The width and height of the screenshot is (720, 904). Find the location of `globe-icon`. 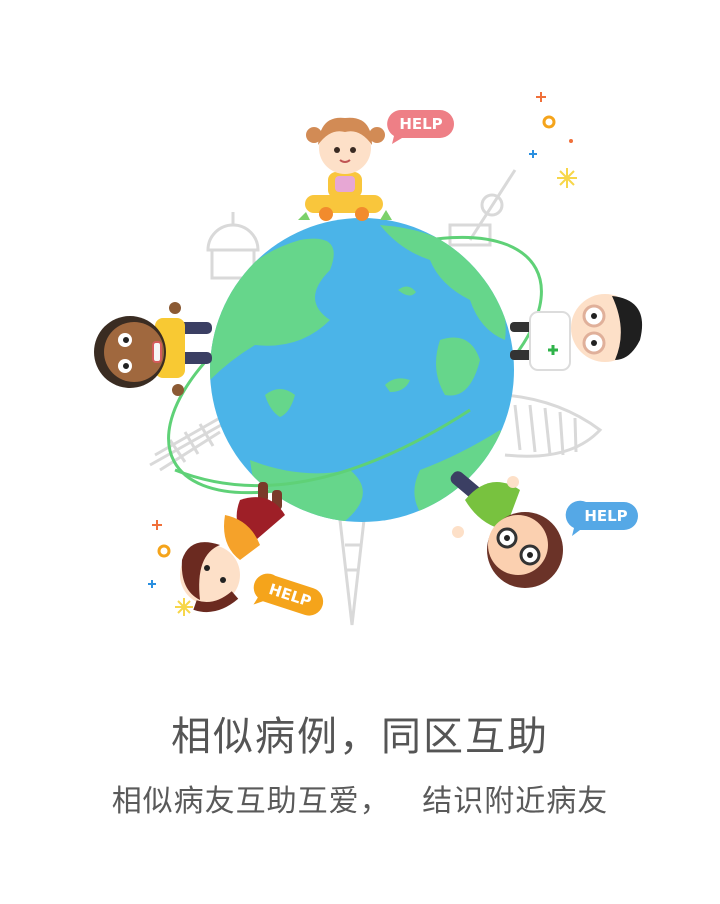

globe-icon is located at coordinates (362, 370).